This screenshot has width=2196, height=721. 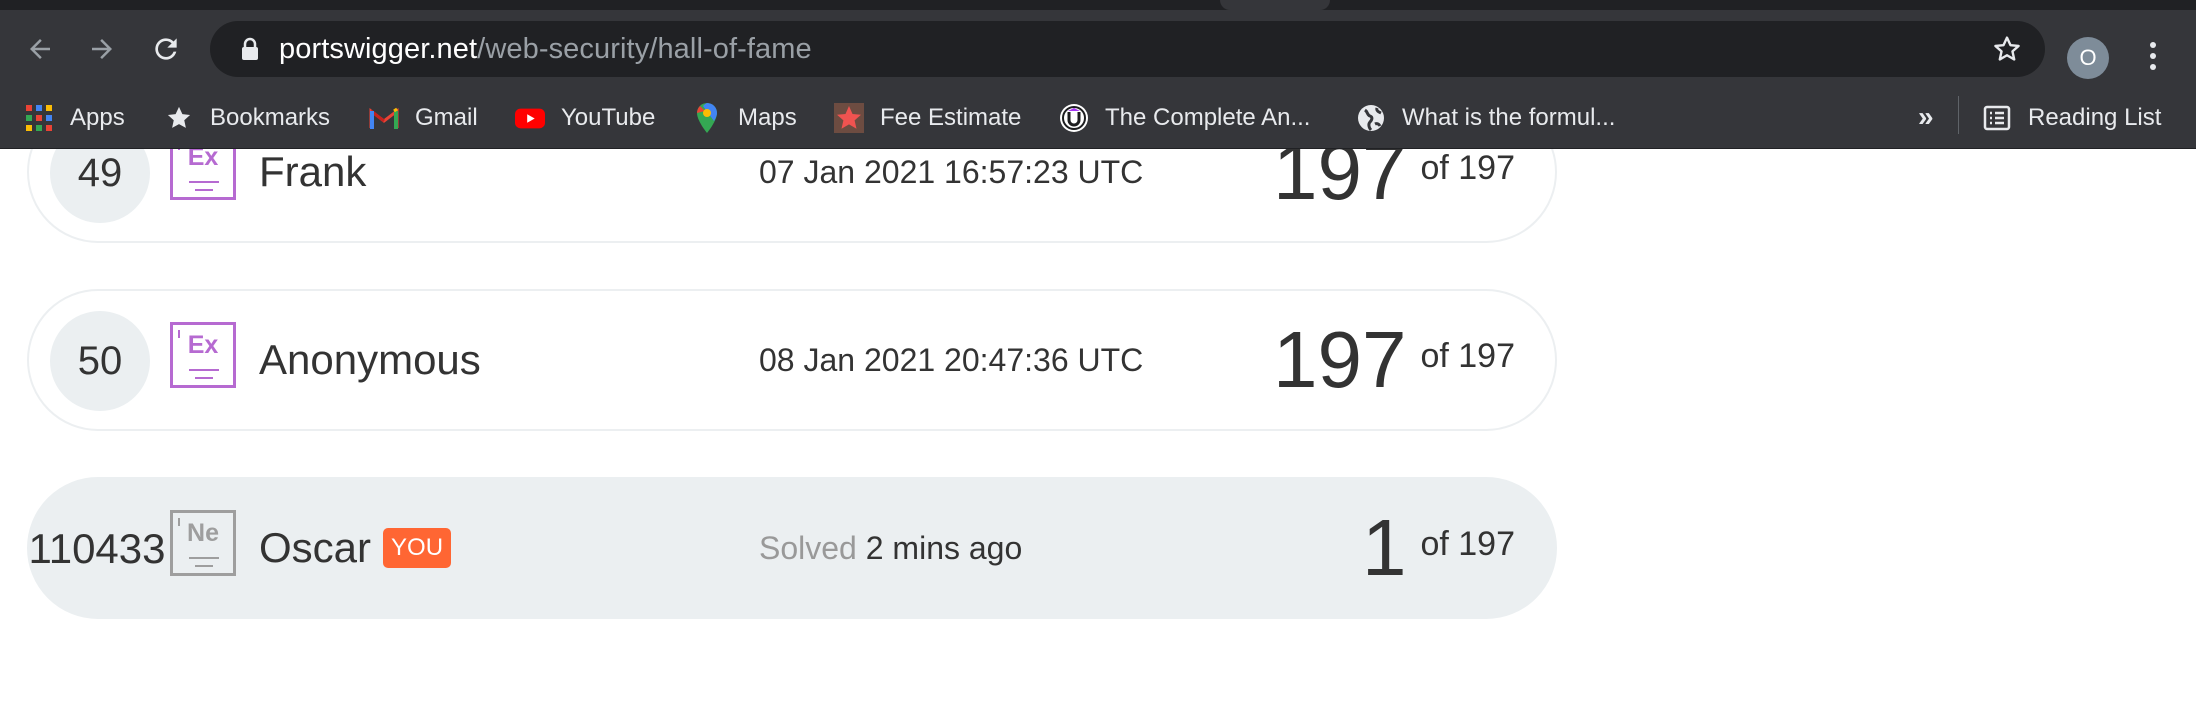 I want to click on reading-list-icon, so click(x=1997, y=118).